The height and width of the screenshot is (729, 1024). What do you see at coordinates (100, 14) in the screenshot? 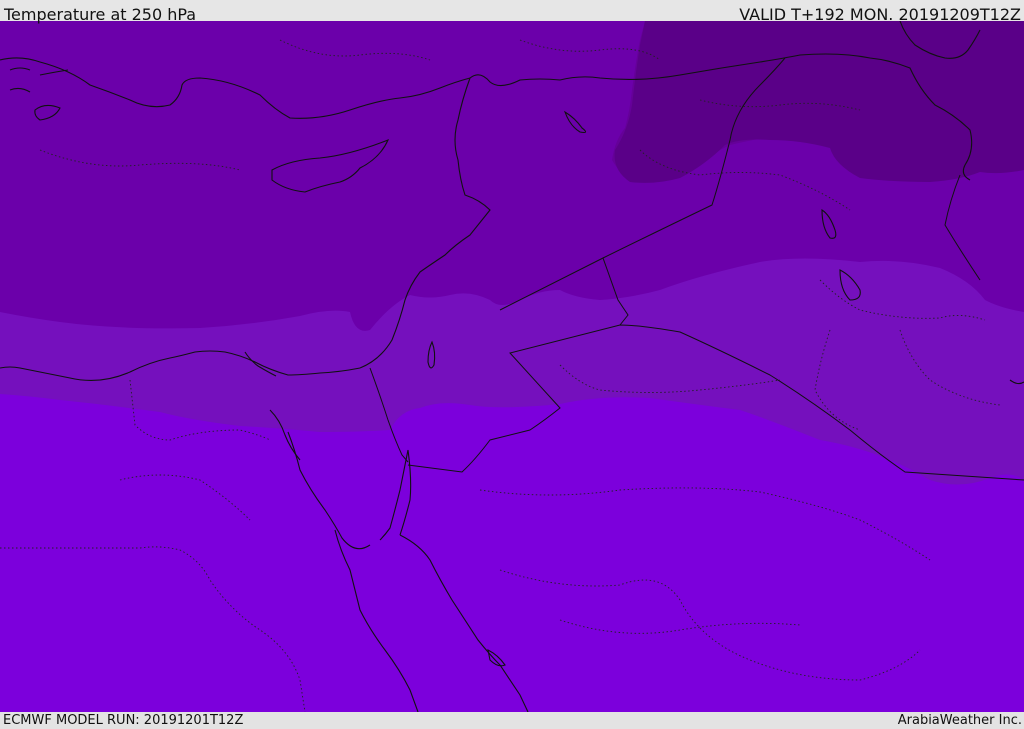
I see `map-title: Temperature at 250 hPa` at bounding box center [100, 14].